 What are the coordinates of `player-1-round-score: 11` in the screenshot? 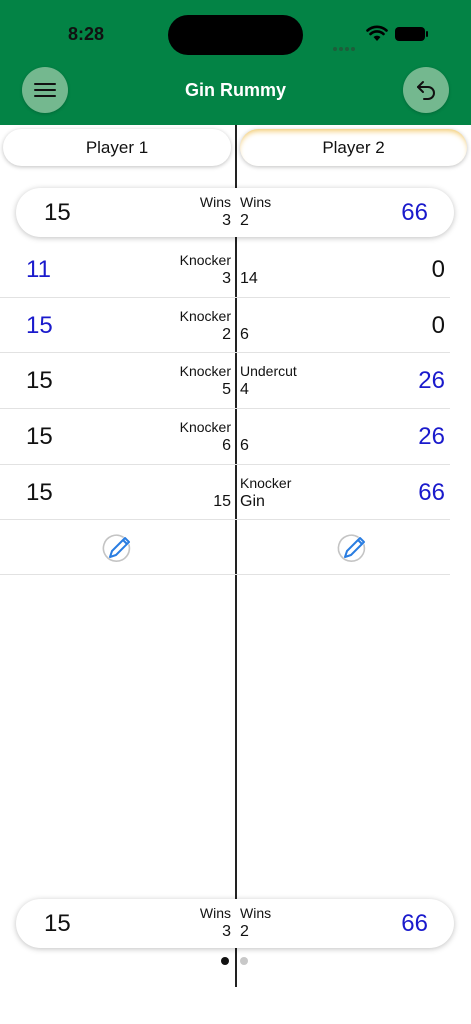 It's located at (38, 269).